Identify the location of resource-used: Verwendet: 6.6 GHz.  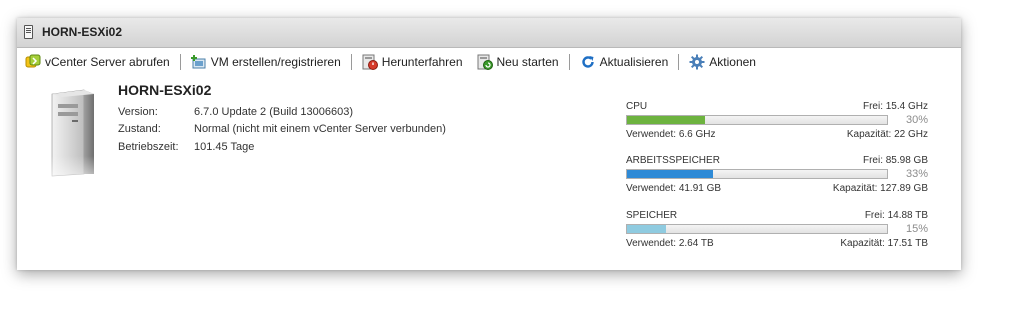
(671, 134).